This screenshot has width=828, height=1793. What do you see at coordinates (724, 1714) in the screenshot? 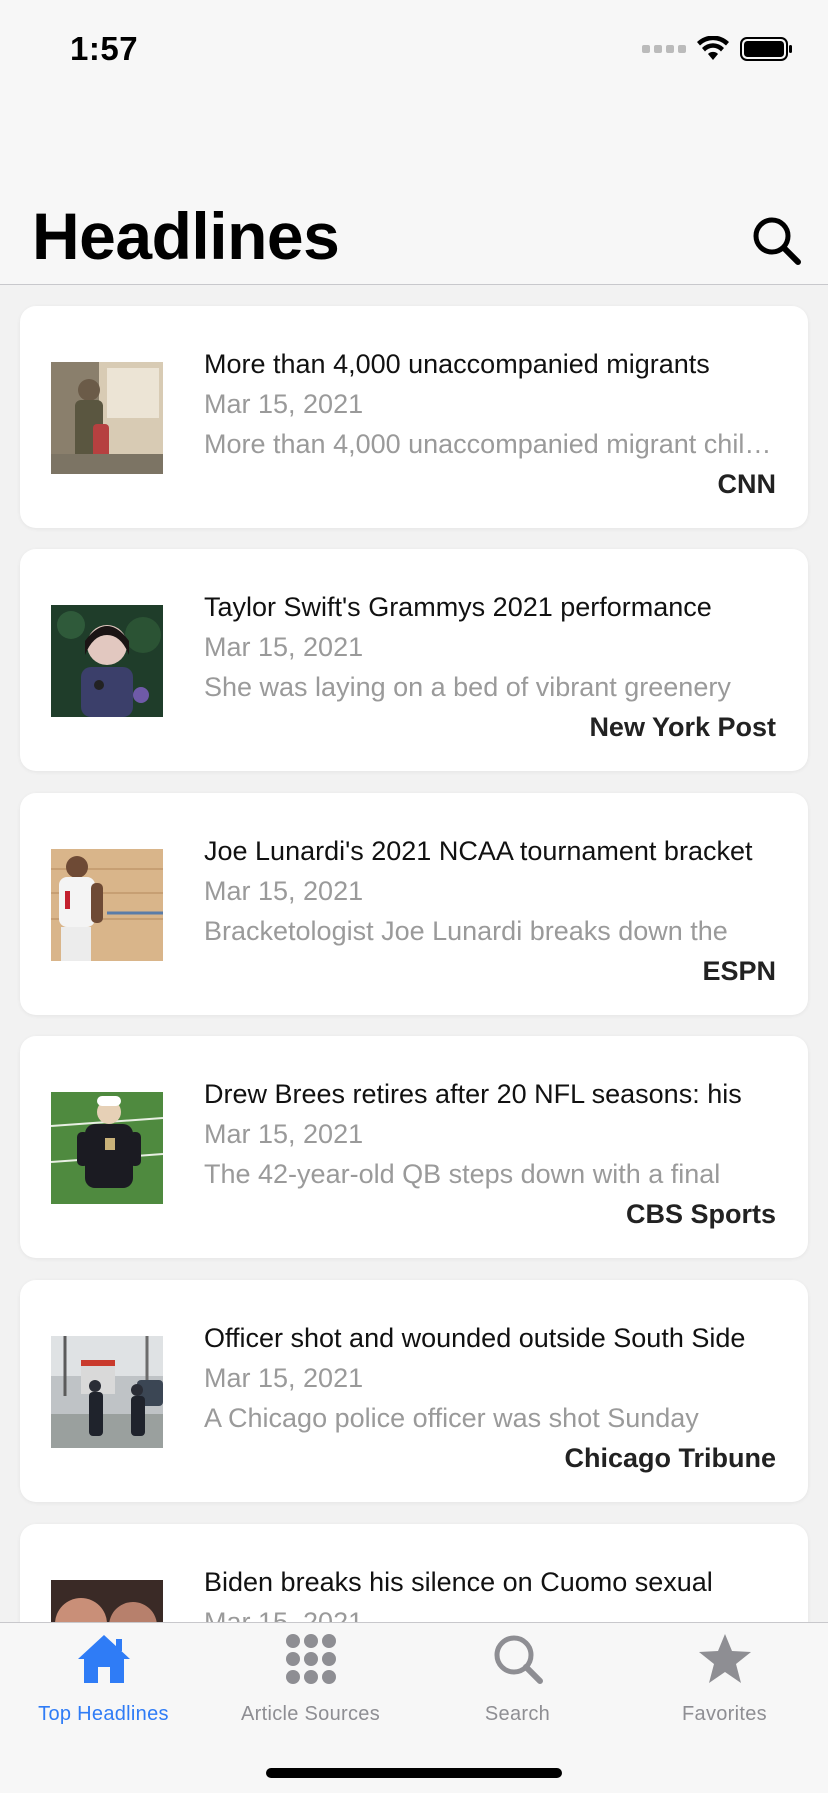
I see `tab-label: Favorites` at bounding box center [724, 1714].